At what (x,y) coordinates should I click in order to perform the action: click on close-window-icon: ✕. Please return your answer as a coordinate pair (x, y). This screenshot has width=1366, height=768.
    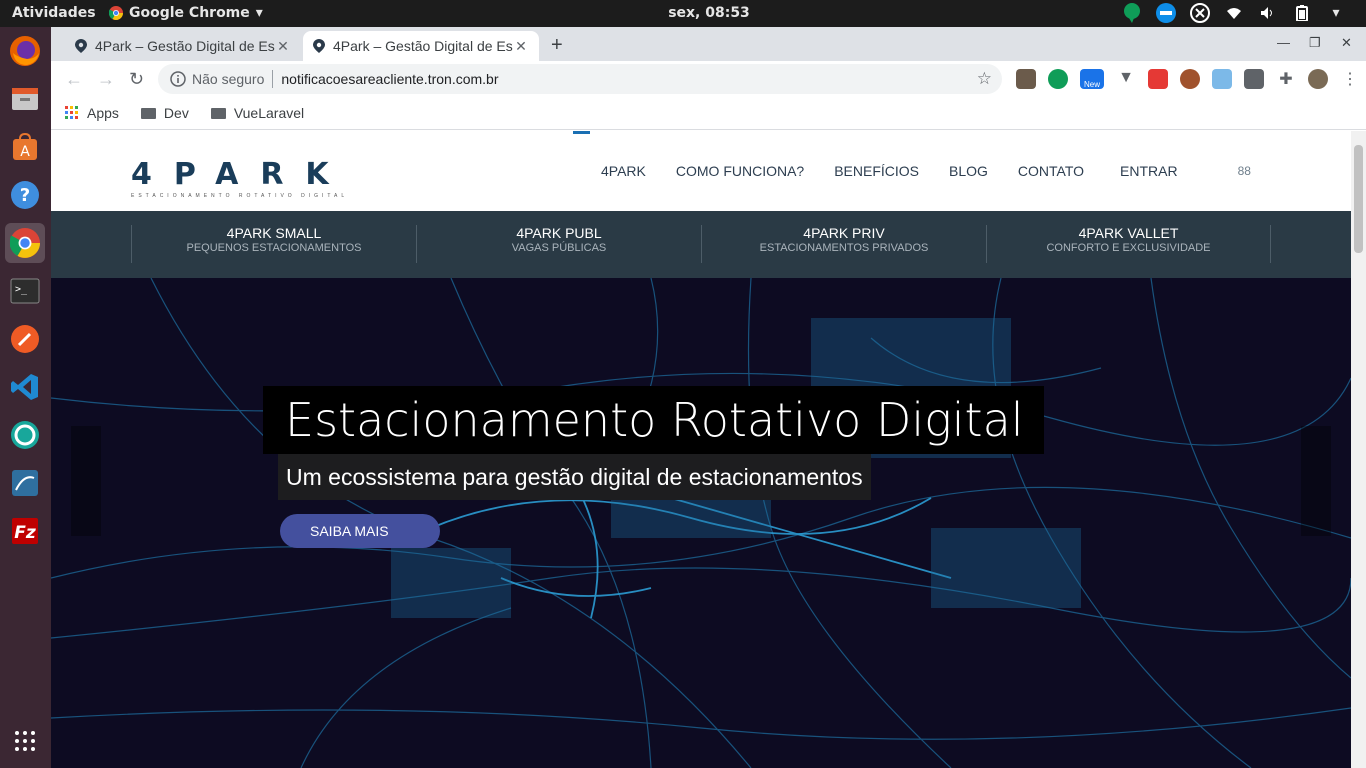
    Looking at the image, I should click on (1346, 43).